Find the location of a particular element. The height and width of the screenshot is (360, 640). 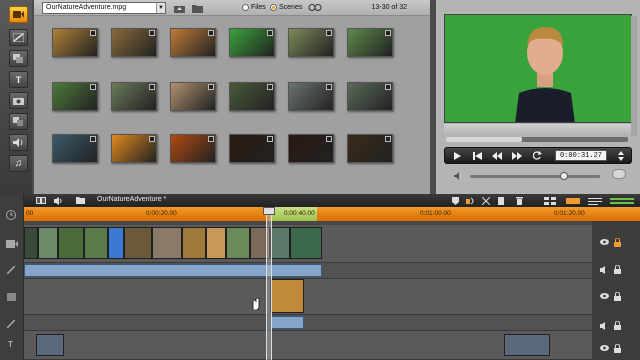

file-select-dropdown: OurNatureAdventure.mpg ▼ is located at coordinates (104, 8).